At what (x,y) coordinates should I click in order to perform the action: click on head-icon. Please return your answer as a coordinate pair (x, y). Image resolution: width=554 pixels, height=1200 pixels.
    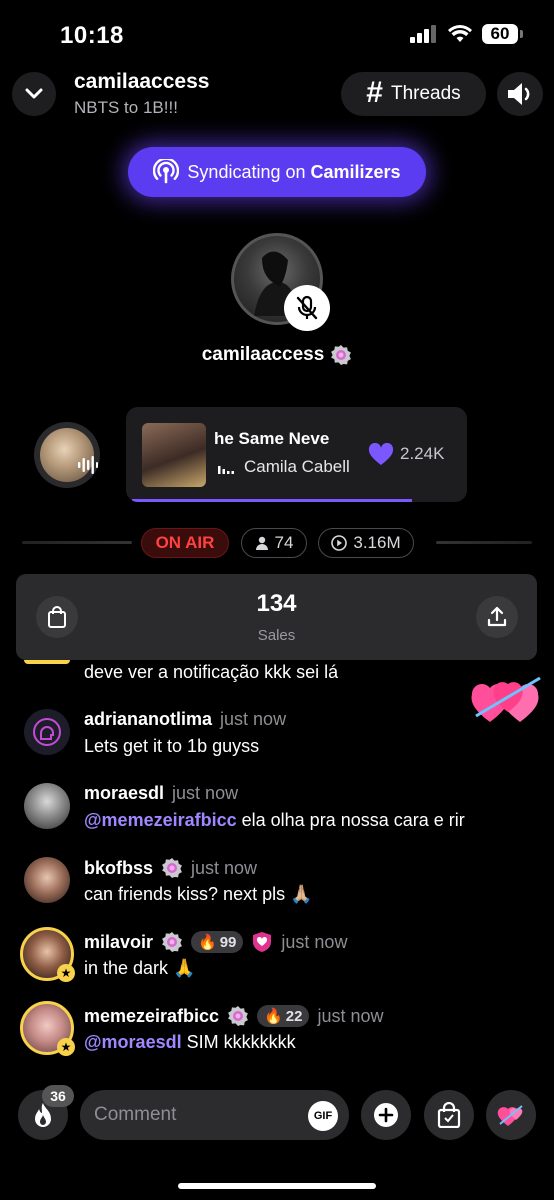
    Looking at the image, I should click on (47, 732).